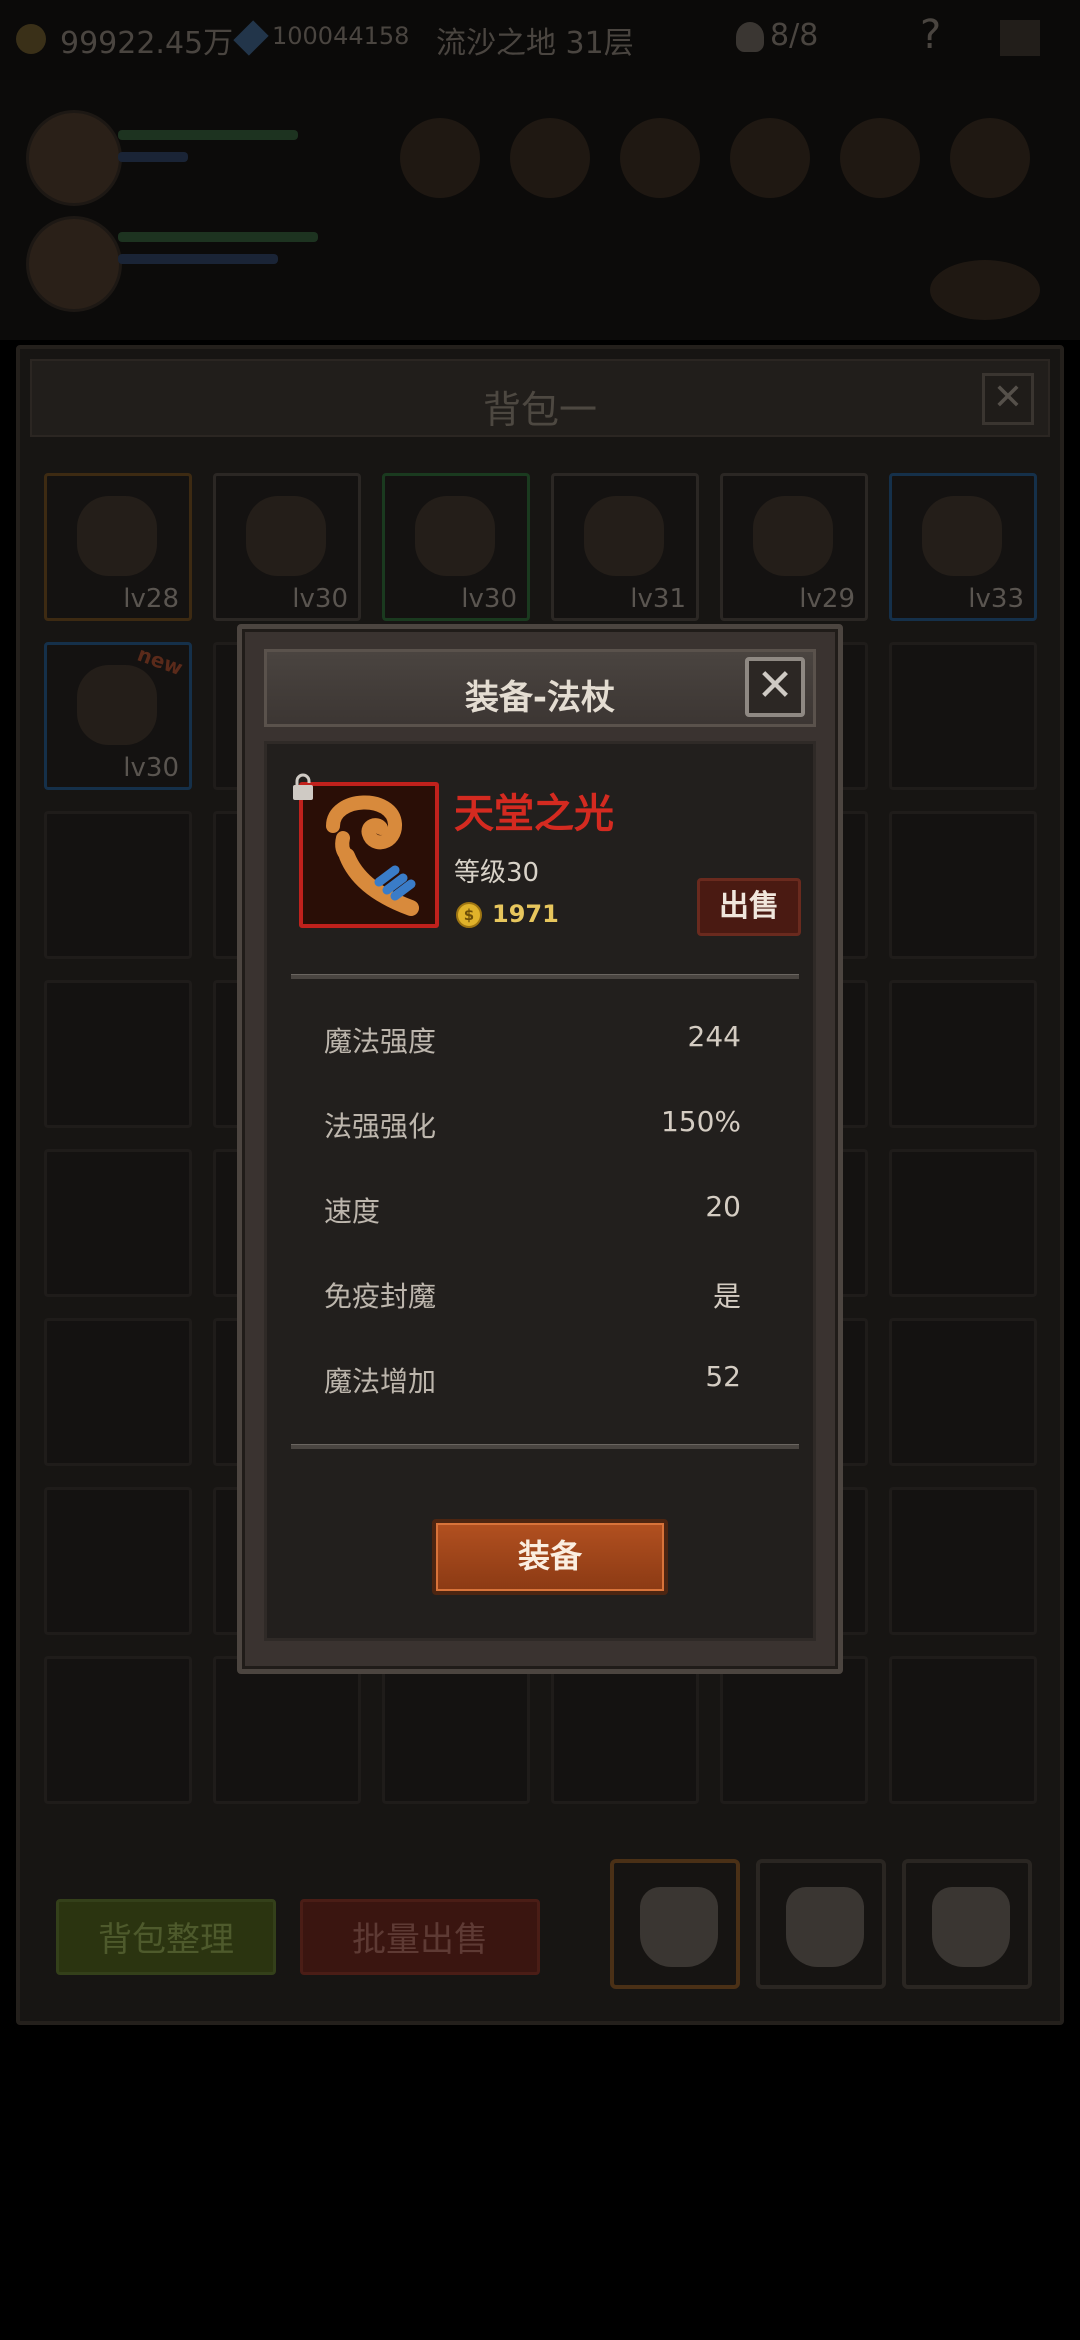 Image resolution: width=1080 pixels, height=2340 pixels. Describe the element at coordinates (726, 1296) in the screenshot. I see `stat-value: 是` at that location.